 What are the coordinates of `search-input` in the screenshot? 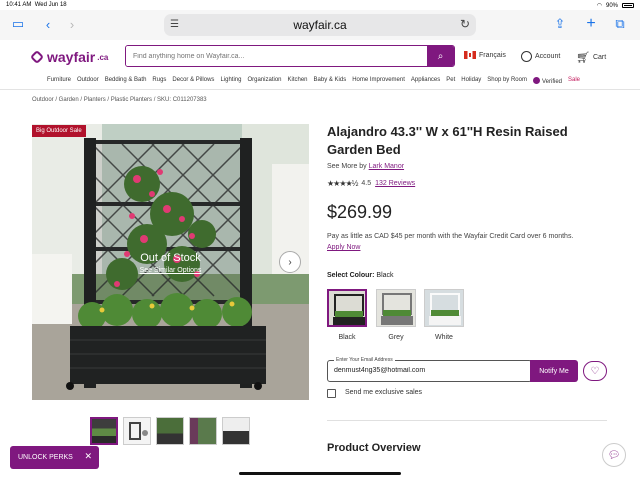 It's located at (277, 56).